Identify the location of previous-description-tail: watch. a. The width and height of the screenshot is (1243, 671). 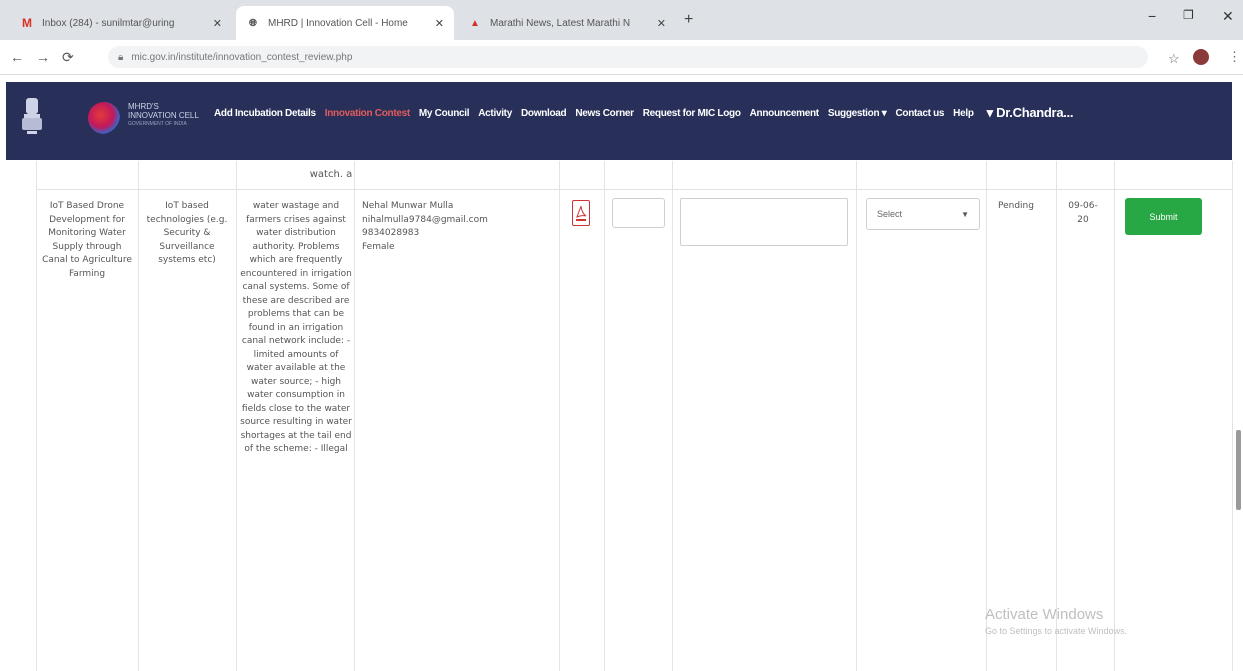
(331, 174).